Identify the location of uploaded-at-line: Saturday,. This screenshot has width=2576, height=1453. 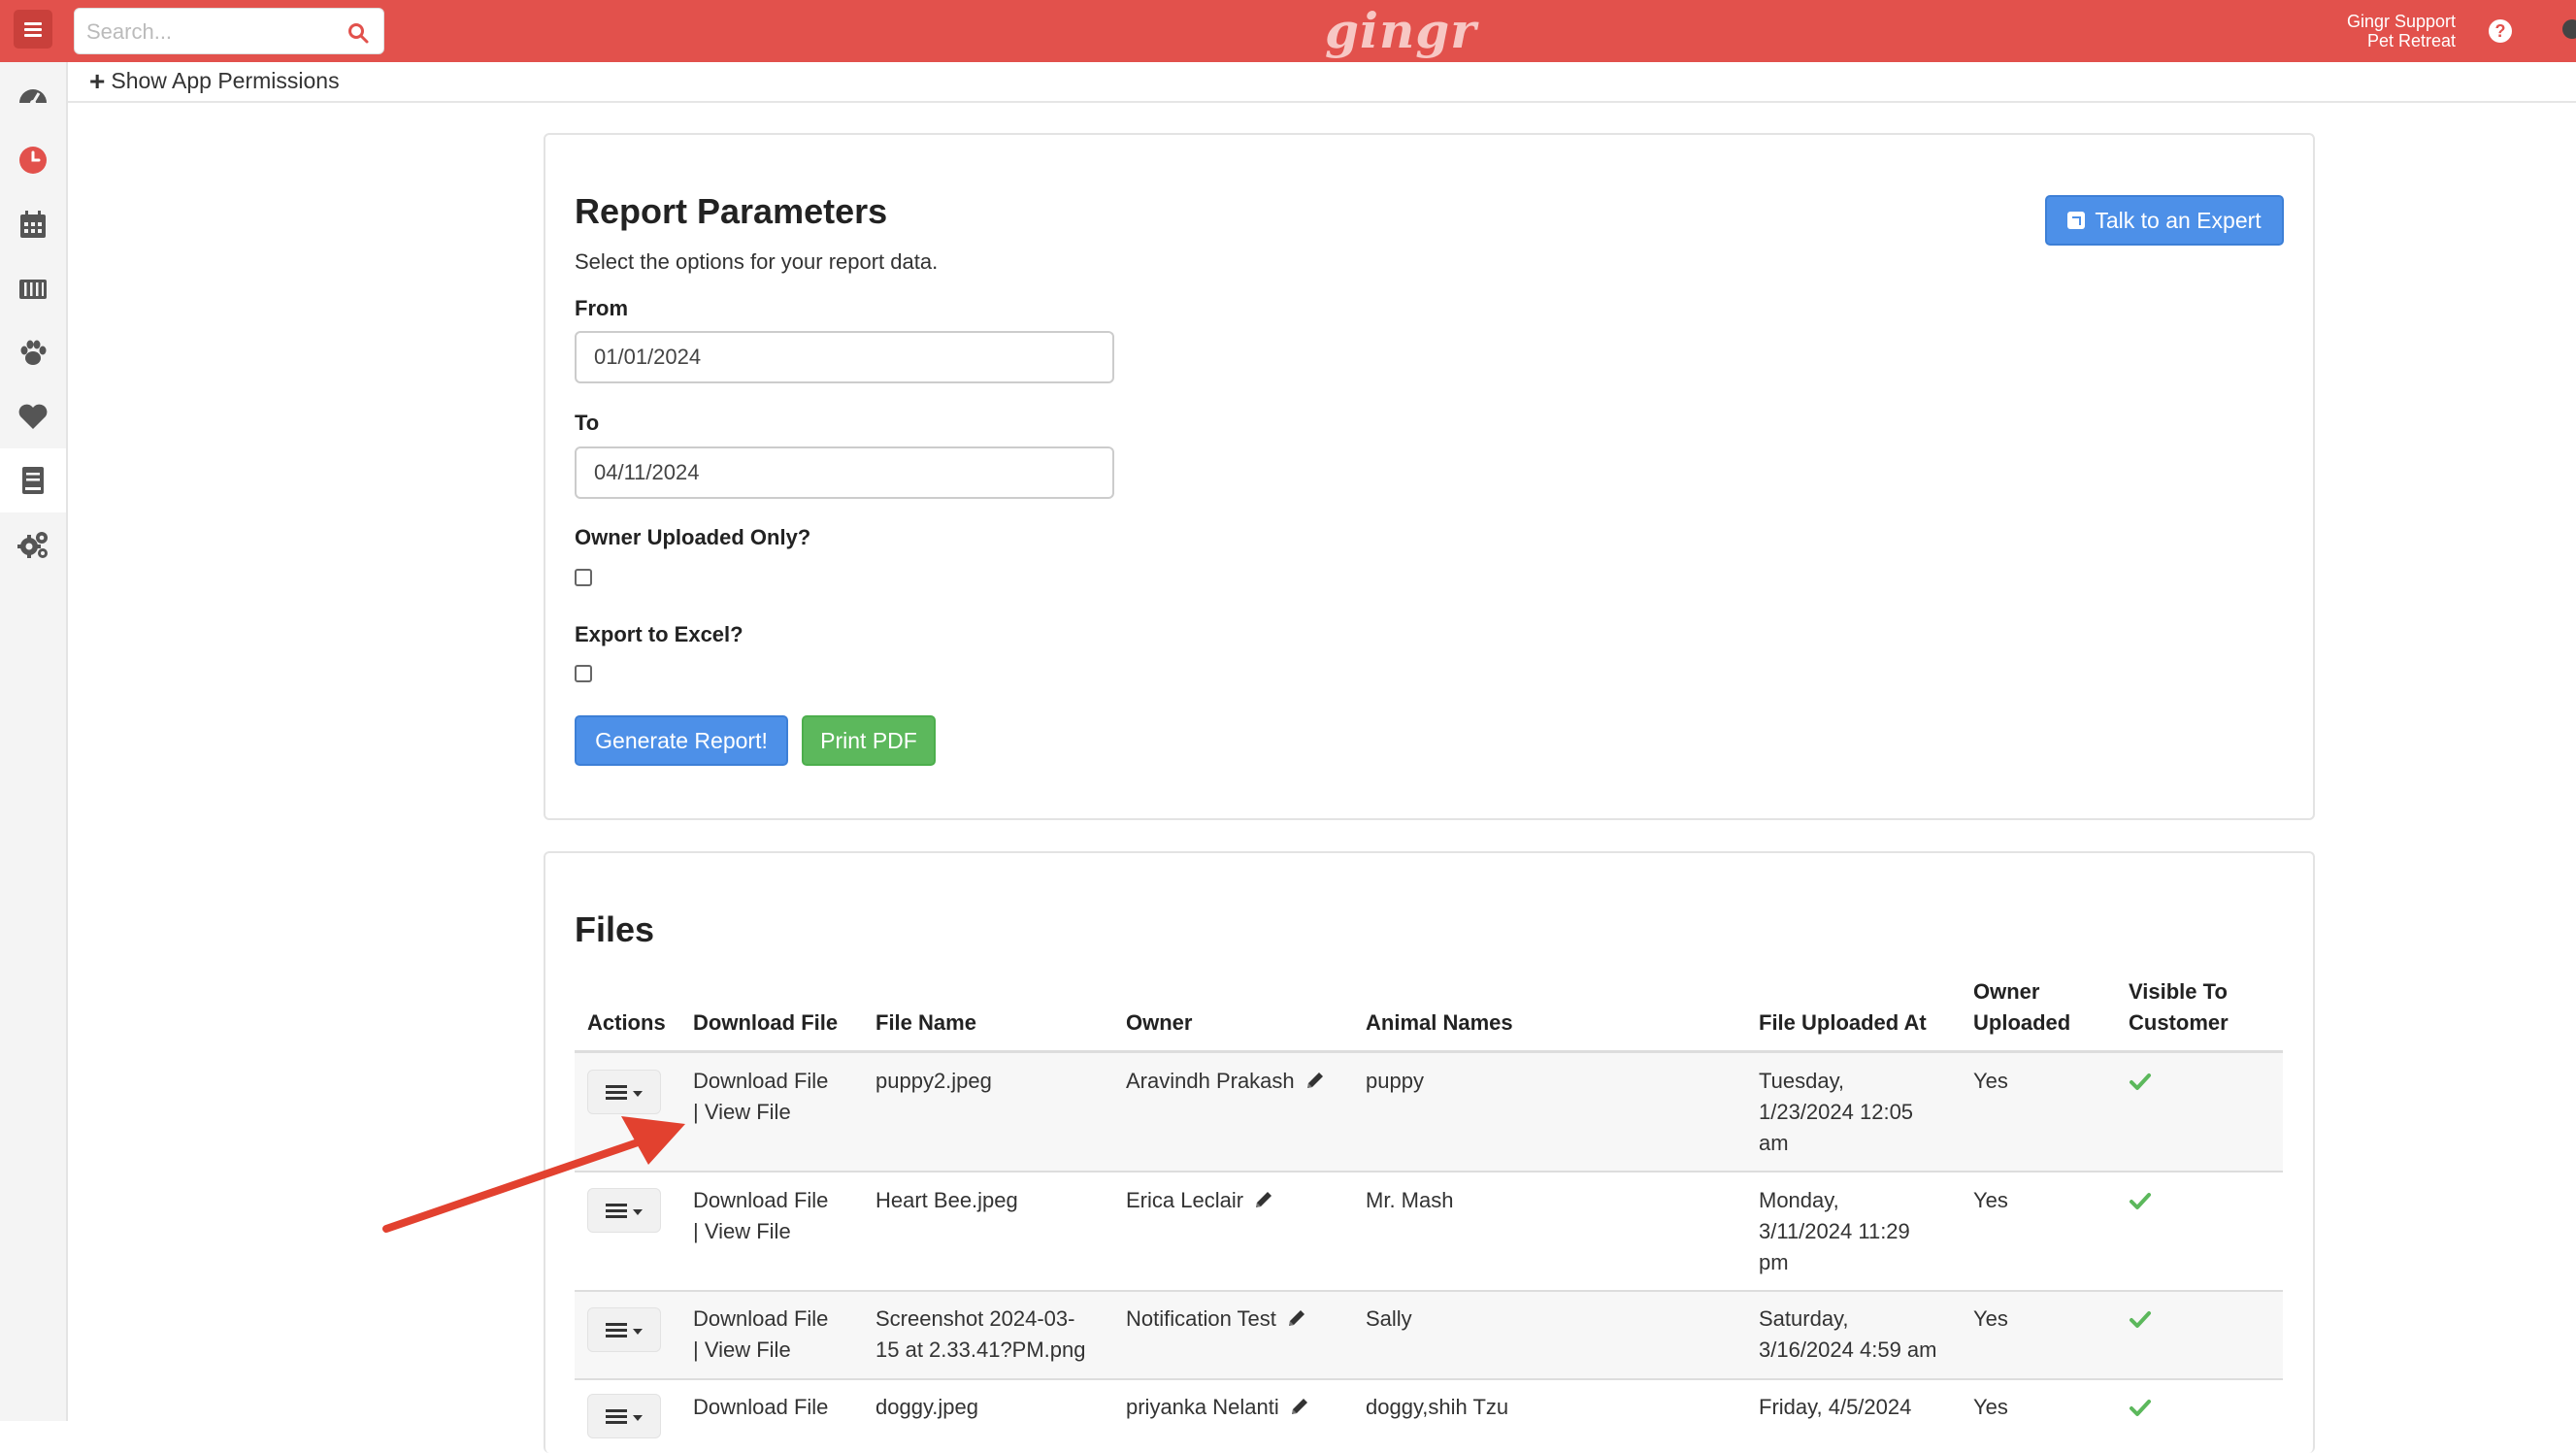
(1804, 1319).